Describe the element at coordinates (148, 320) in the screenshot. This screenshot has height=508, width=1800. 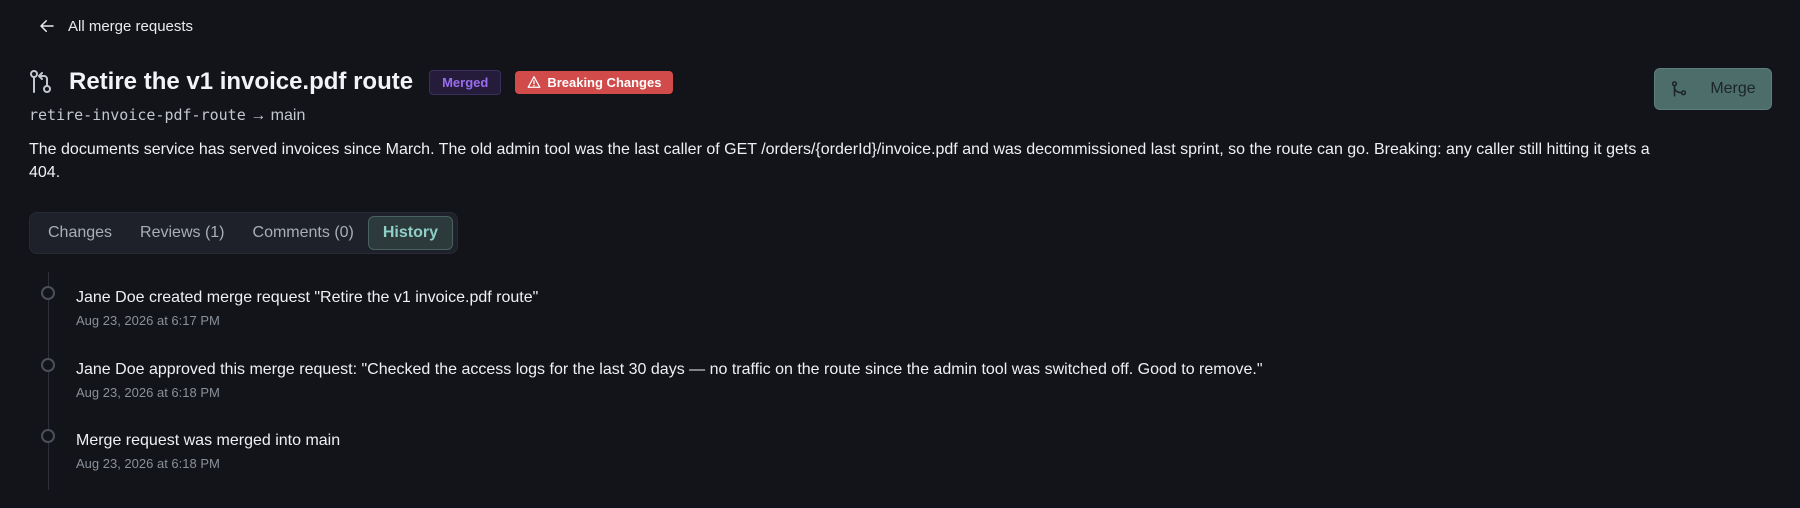
I see `history-event-time: Aug 23, 2026 at 6:17 PM` at that location.